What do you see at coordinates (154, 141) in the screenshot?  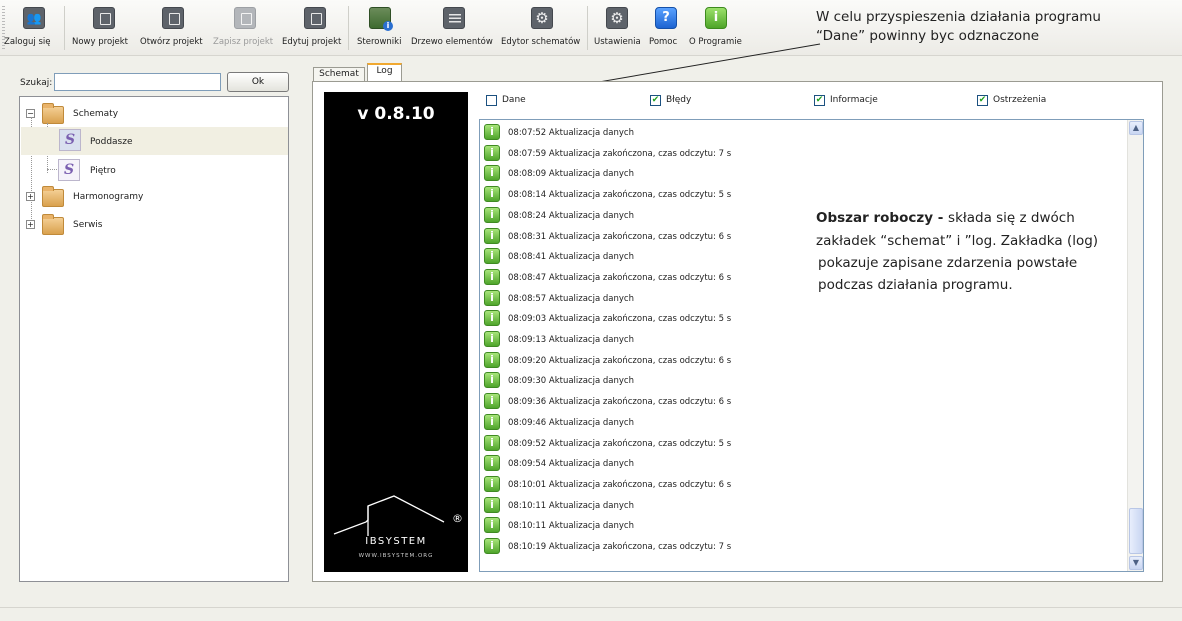 I see `tree-node-poddasze: S Poddasze` at bounding box center [154, 141].